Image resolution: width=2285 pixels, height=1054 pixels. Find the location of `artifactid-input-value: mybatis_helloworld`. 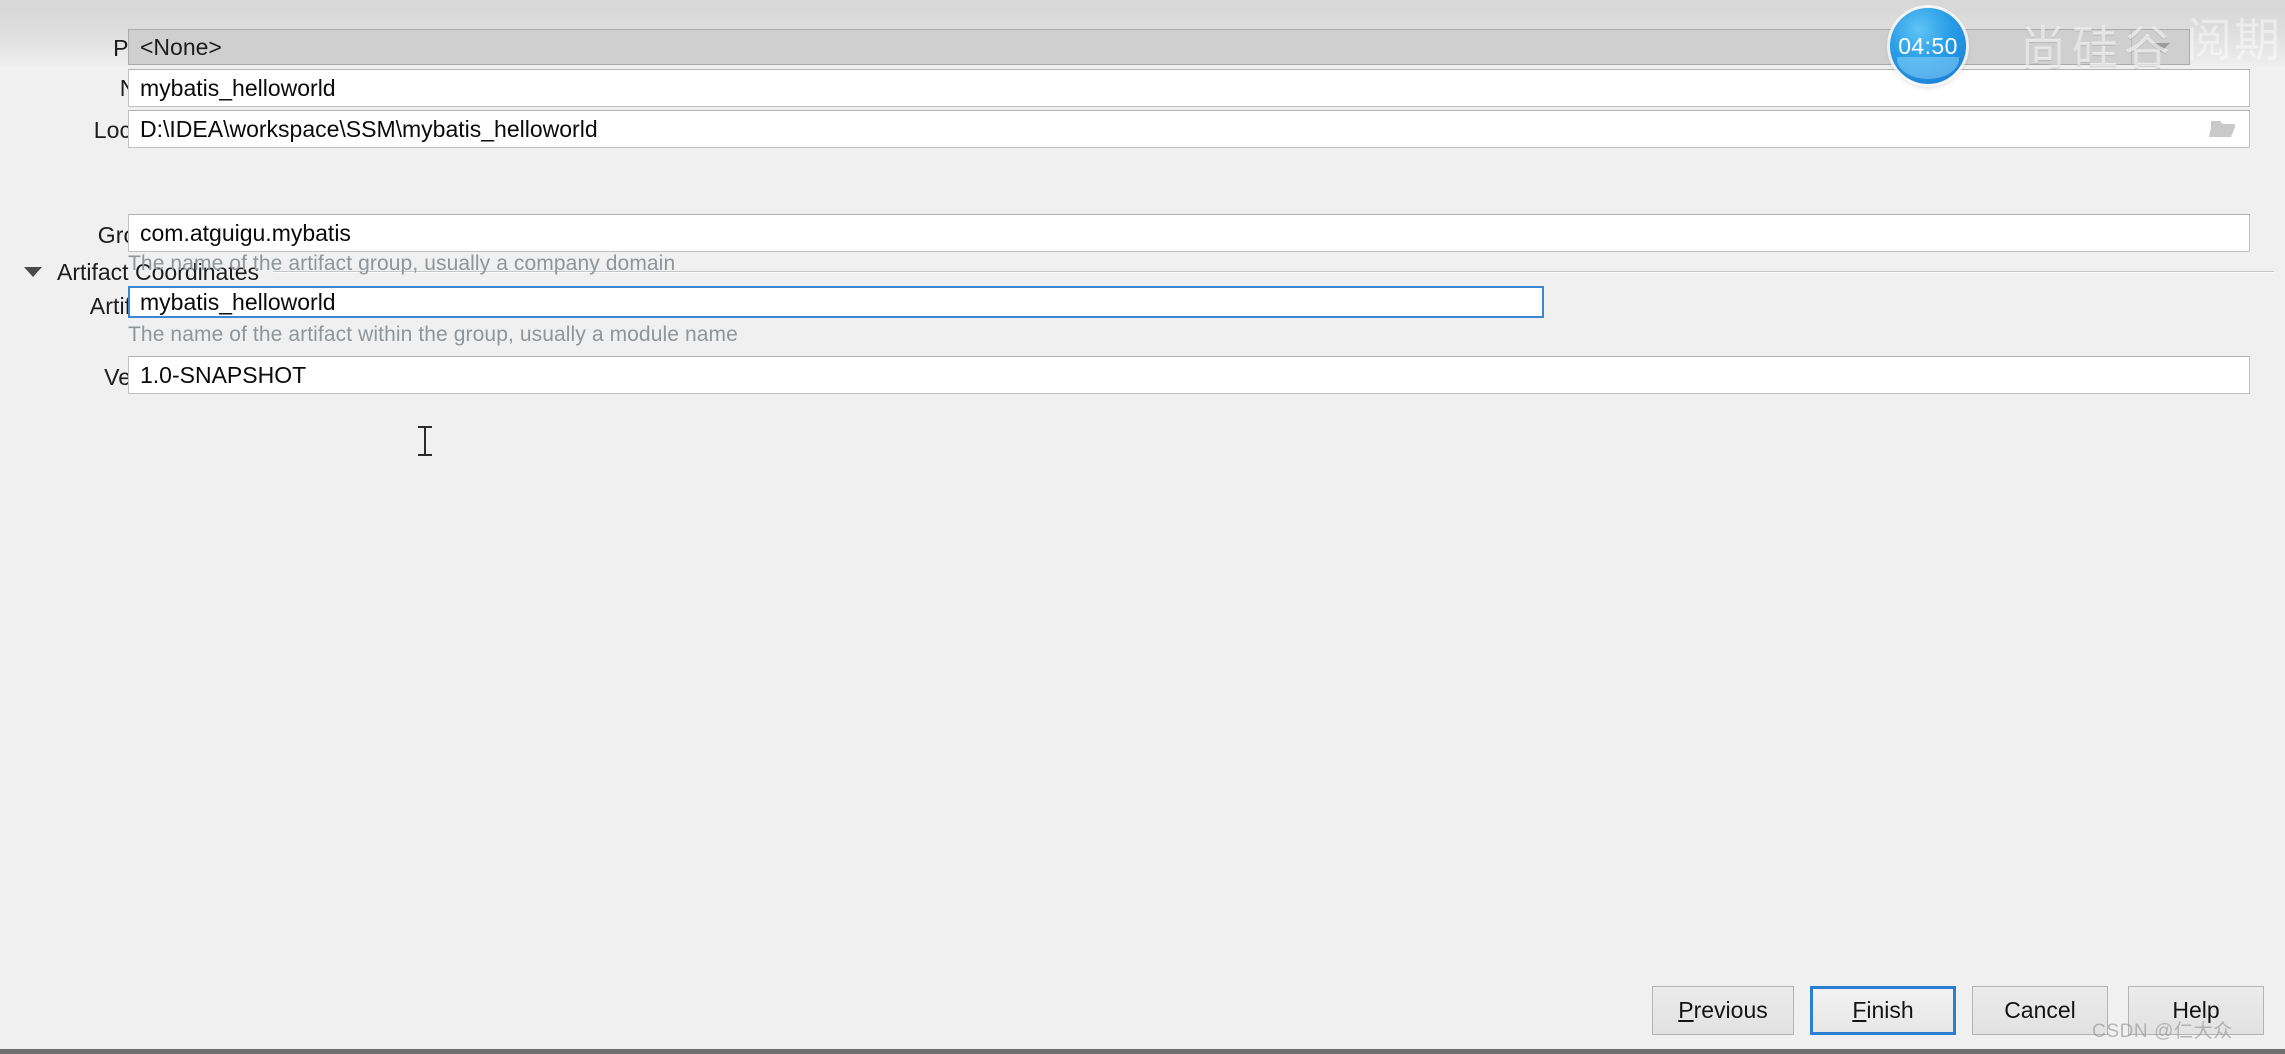

artifactid-input-value: mybatis_helloworld is located at coordinates (238, 301).